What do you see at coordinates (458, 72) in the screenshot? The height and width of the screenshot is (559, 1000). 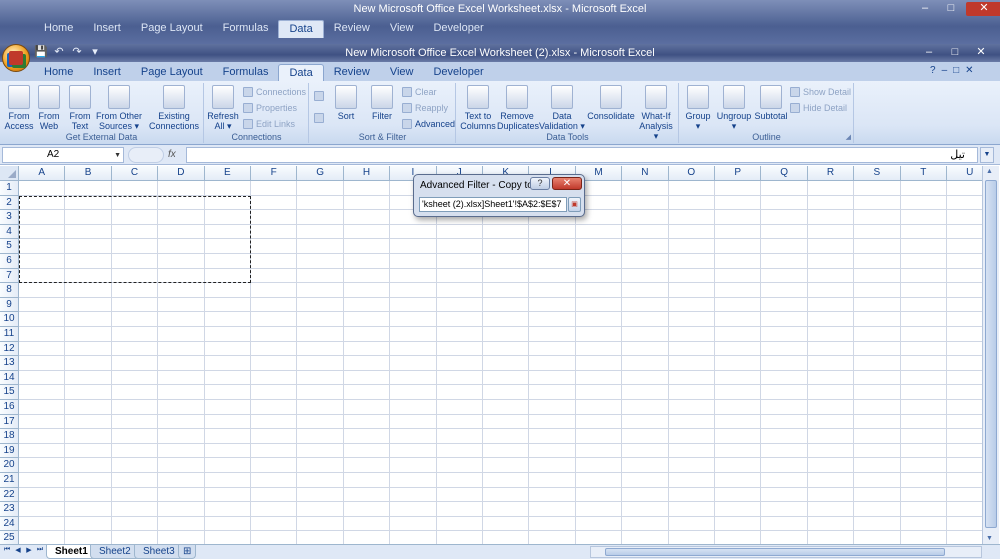 I see `tab-developer: Developer` at bounding box center [458, 72].